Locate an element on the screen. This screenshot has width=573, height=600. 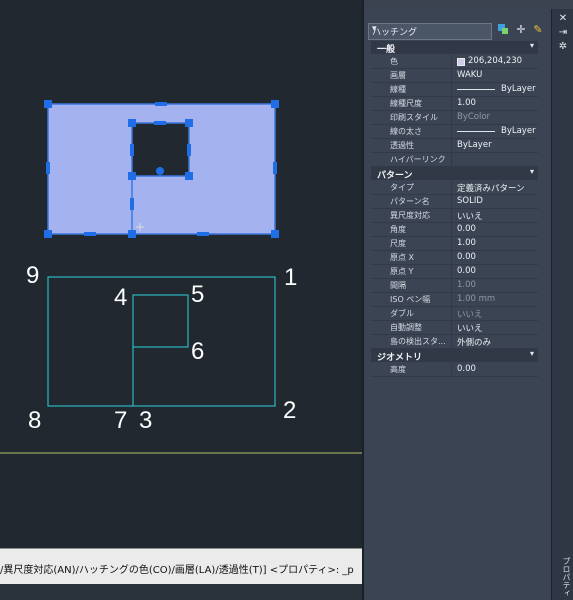
property-row: 島の検出スタ... 外側のみ is located at coordinates (454, 342).